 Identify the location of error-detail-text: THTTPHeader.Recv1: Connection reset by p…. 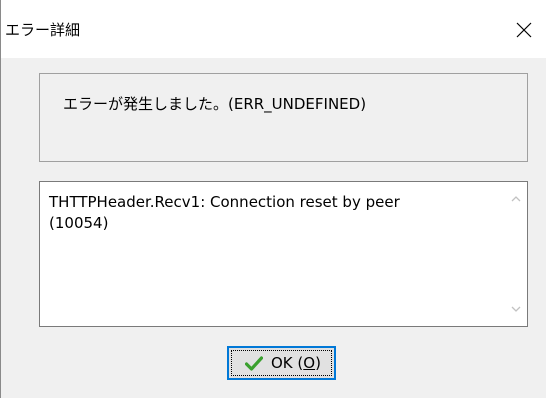
(224, 212).